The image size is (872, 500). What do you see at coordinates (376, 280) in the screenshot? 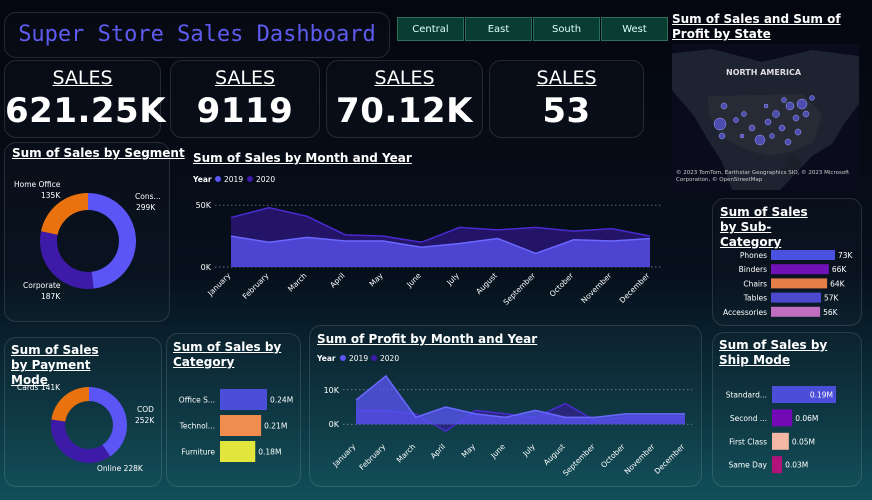
I see `x-tick-label: May` at bounding box center [376, 280].